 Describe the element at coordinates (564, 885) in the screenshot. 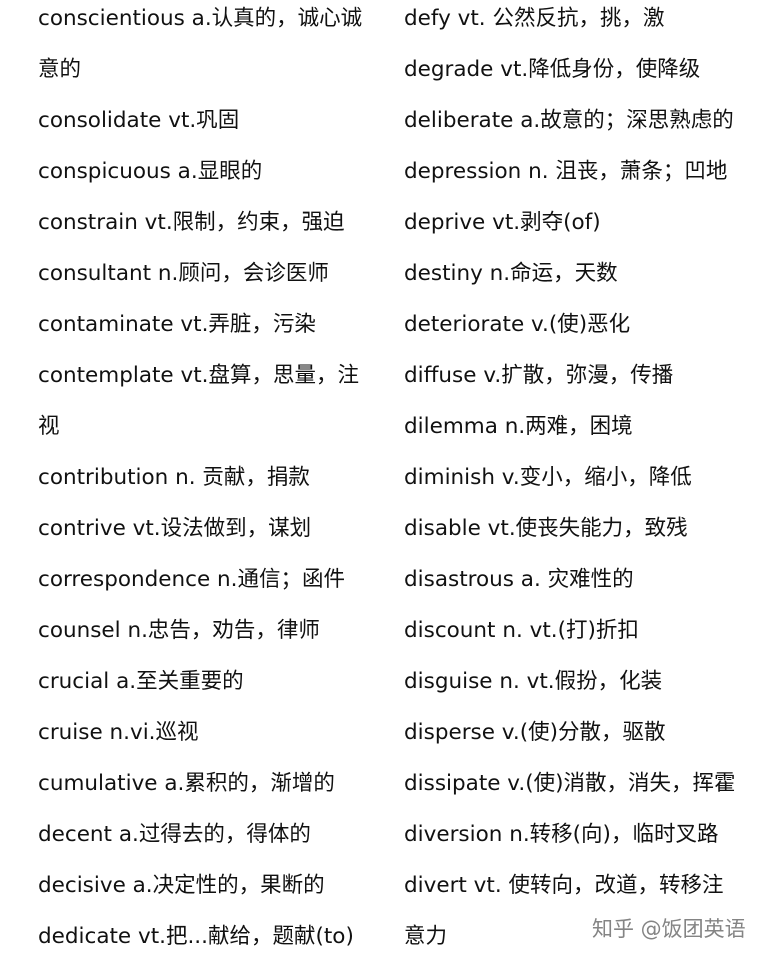

I see `vocab-line: divert vt. 使转向，改道，转移注` at that location.